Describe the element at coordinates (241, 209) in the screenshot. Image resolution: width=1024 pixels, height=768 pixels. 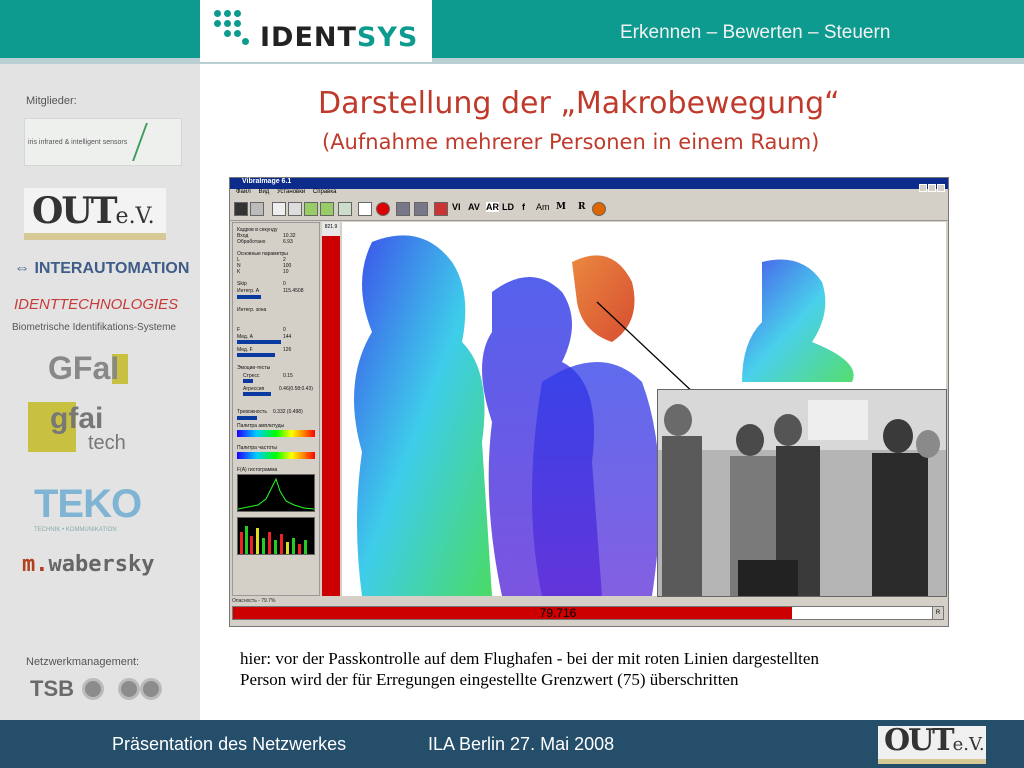
I see `save-icon` at that location.